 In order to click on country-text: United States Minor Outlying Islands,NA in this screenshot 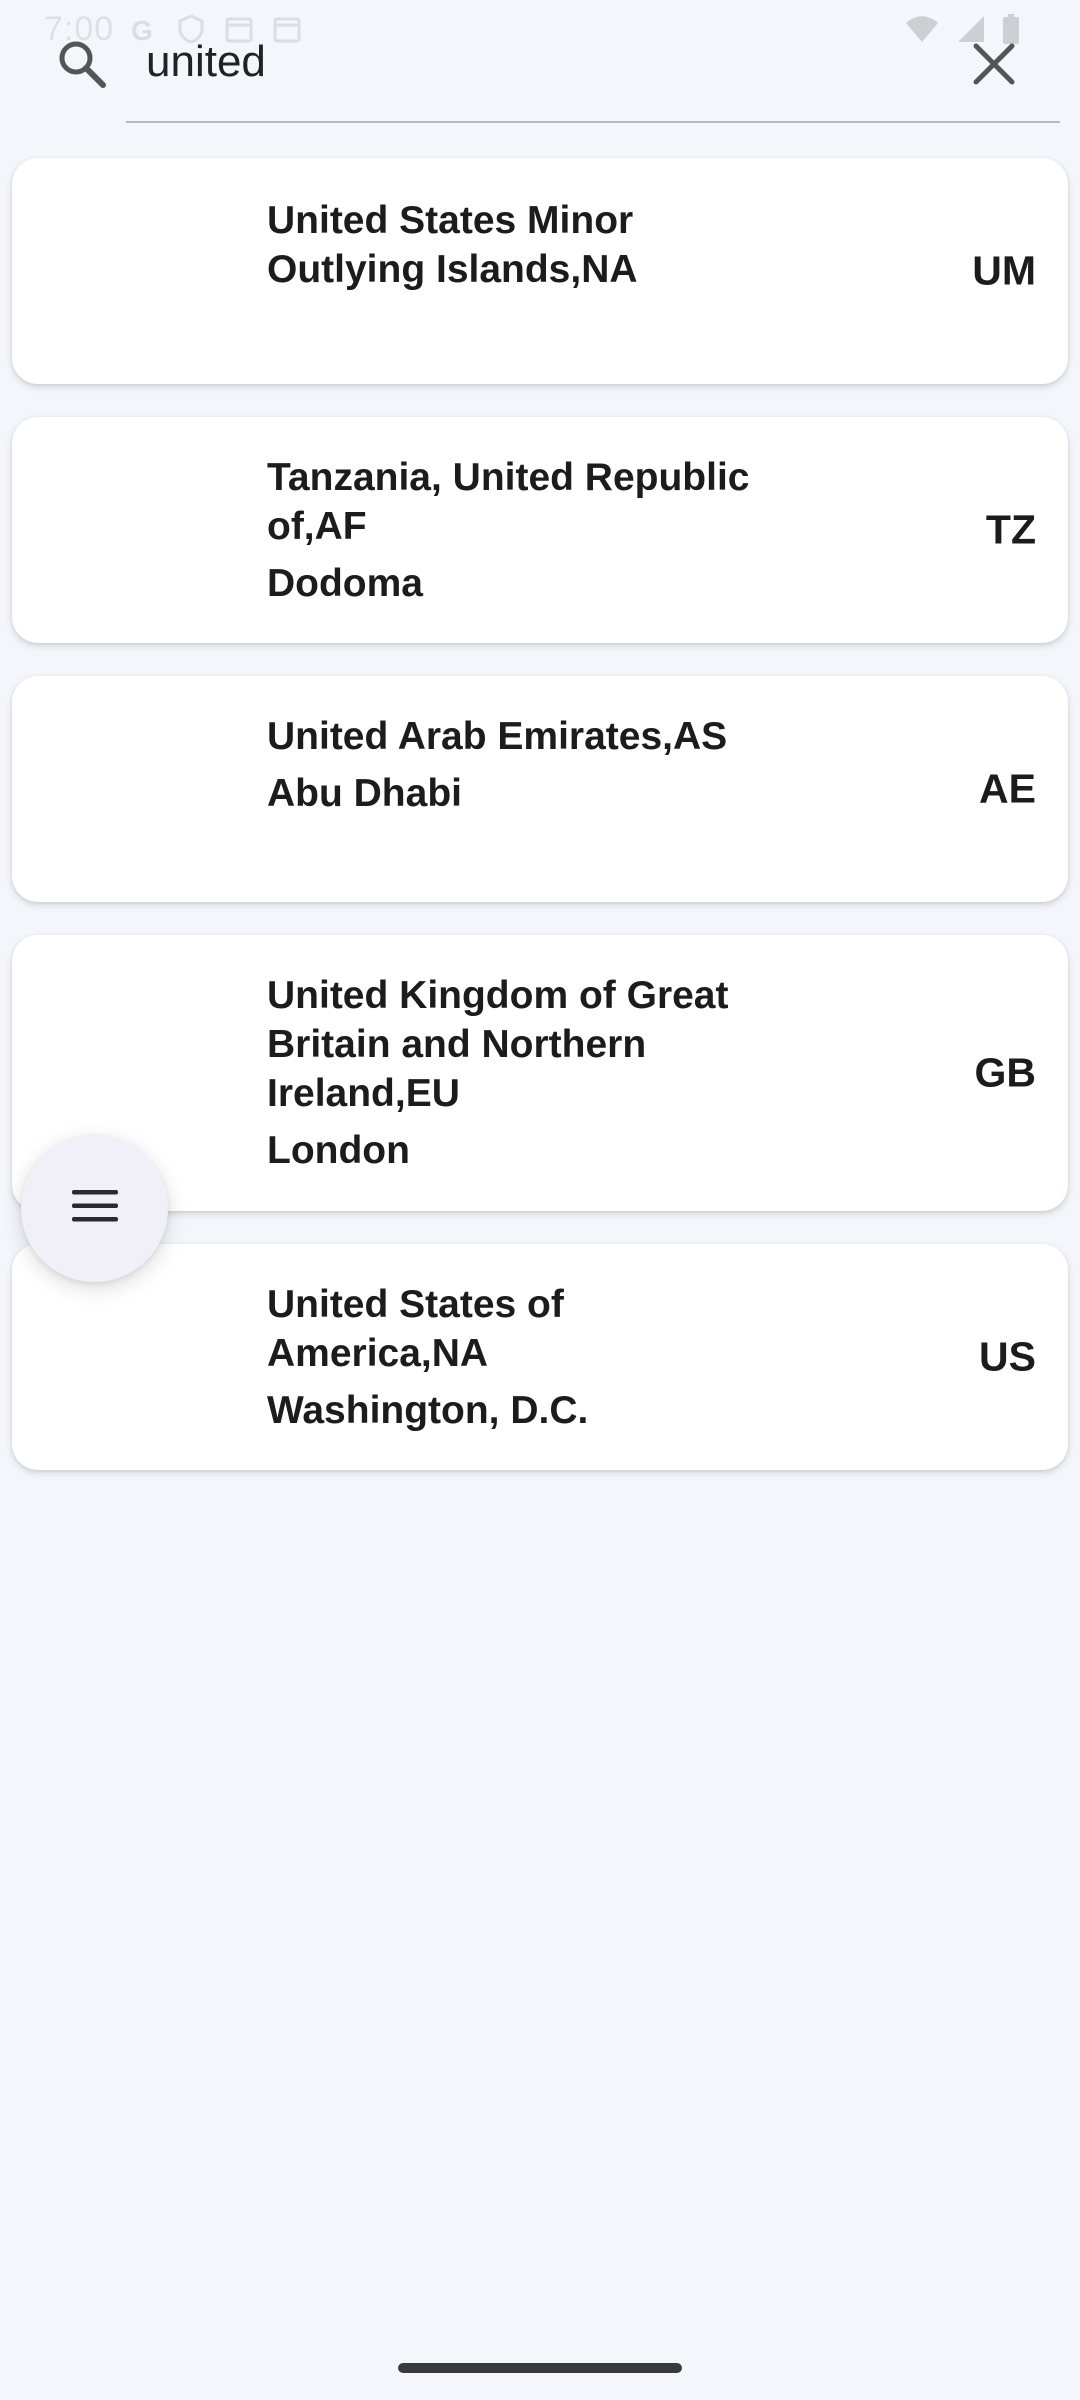, I will do `click(517, 245)`.